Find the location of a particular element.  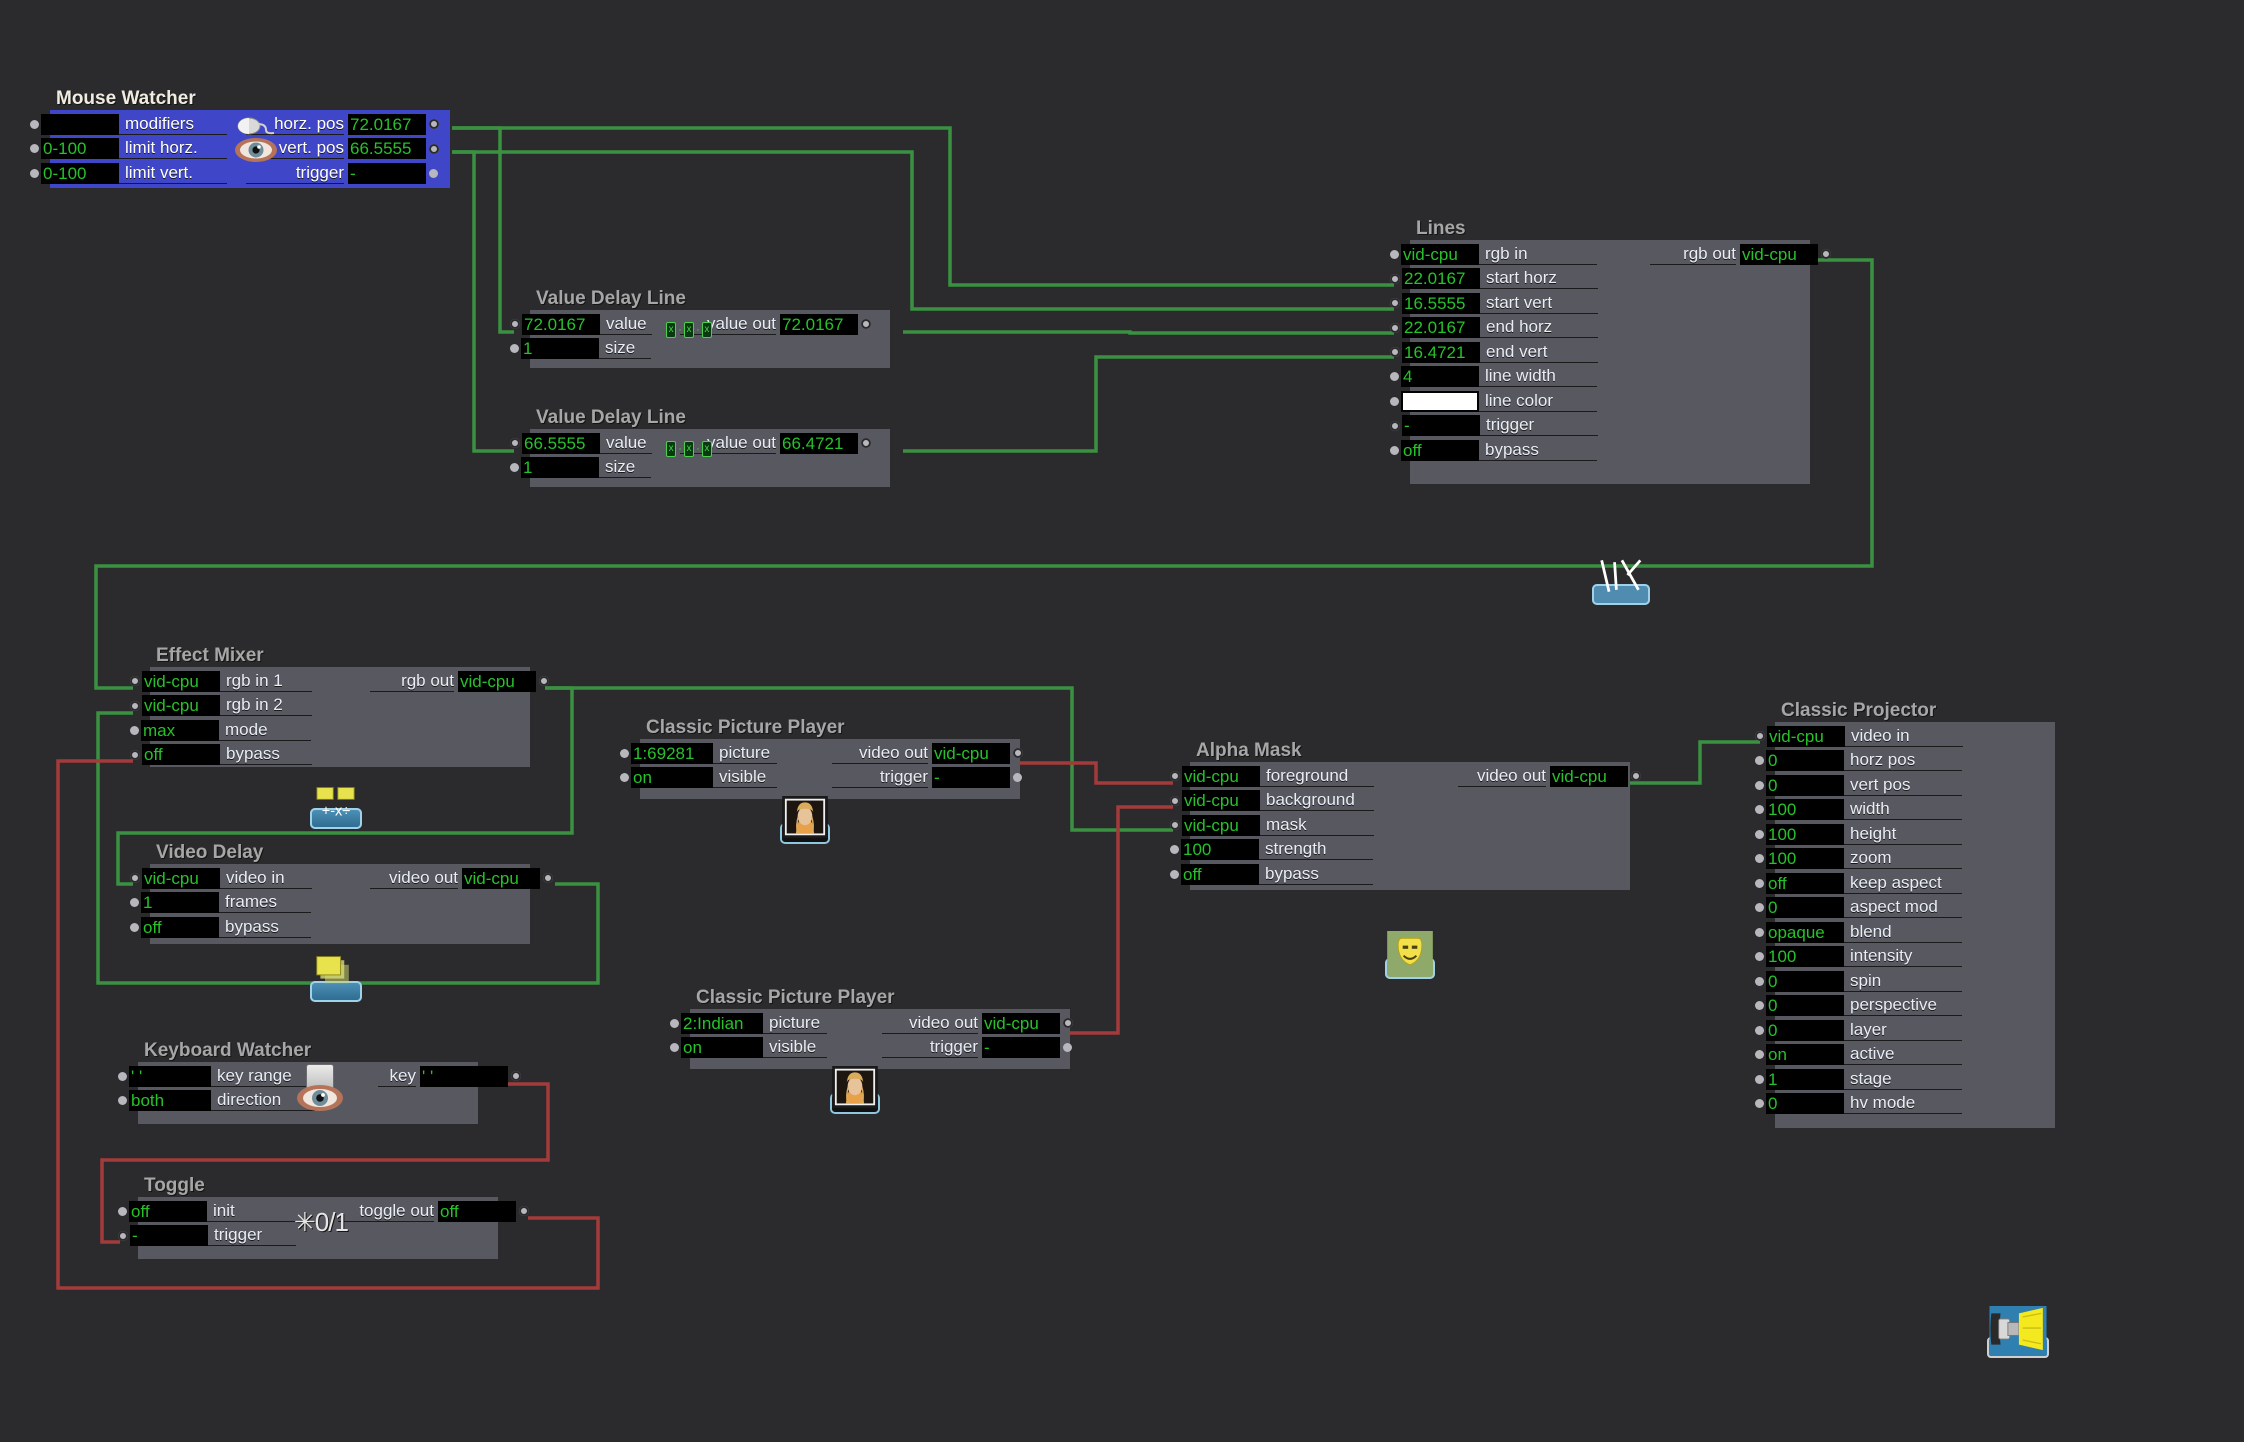

value-field: 72.0167 is located at coordinates (561, 324).